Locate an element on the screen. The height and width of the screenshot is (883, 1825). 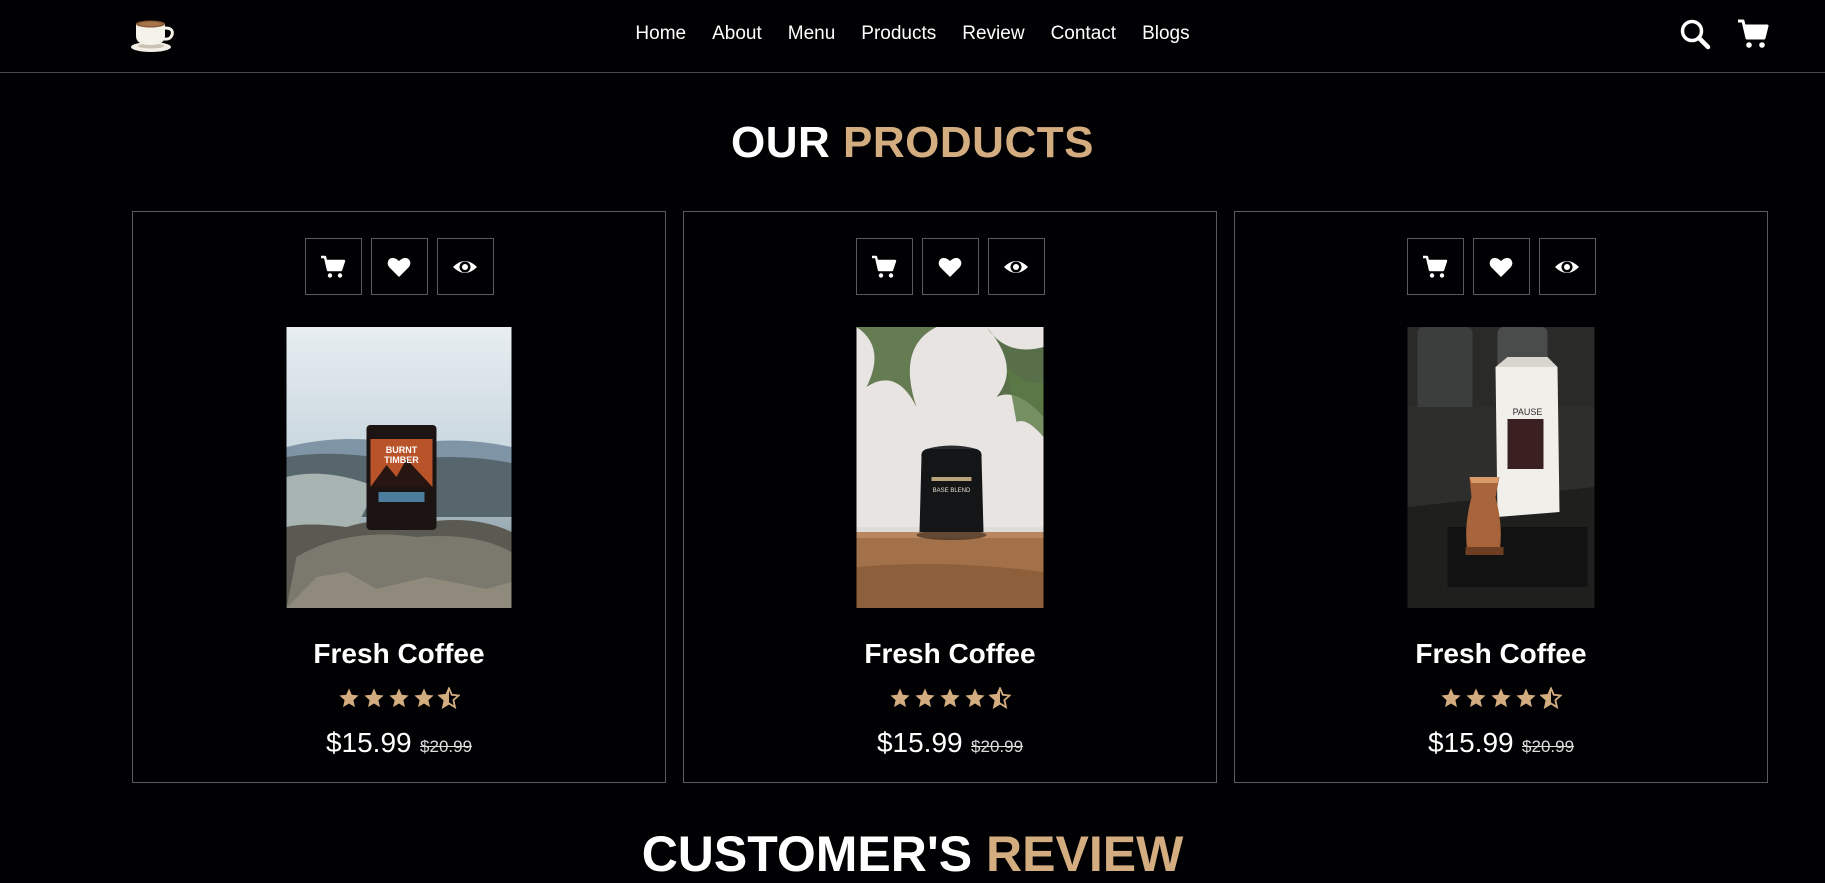
products-section-title: OUR PRODUCTS is located at coordinates (912, 143).